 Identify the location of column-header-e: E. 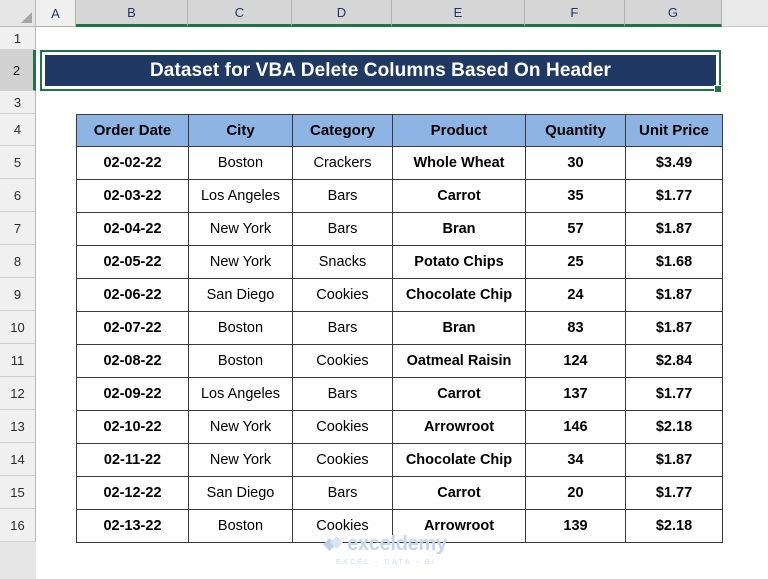
(458, 13).